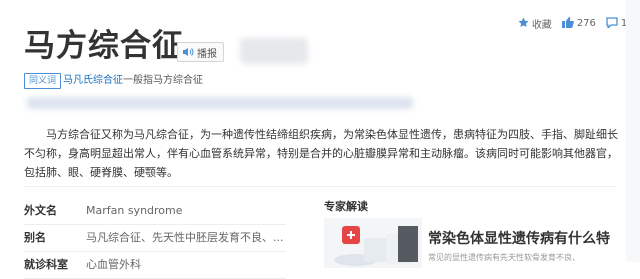 The width and height of the screenshot is (640, 279). I want to click on like-count: 276, so click(586, 23).